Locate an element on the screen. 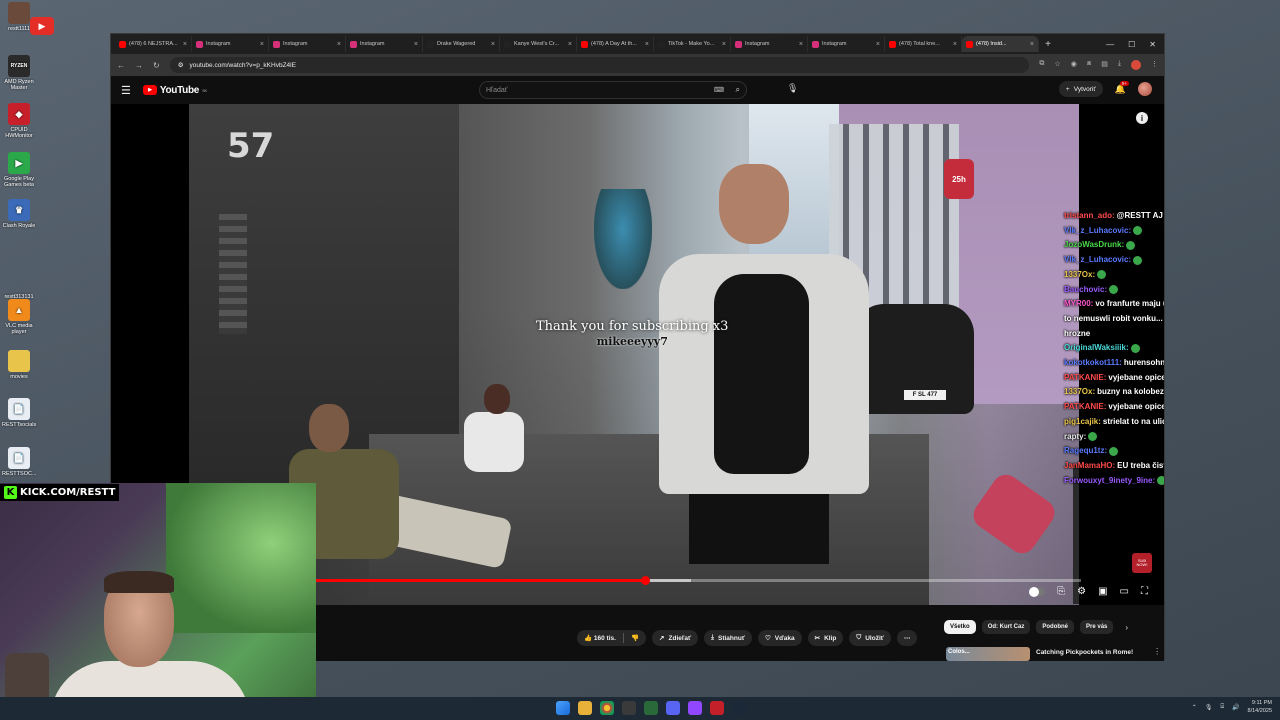 This screenshot has height=720, width=1280. recommended-video: Colos... Catching Pickpockets in Rome! ⋮ is located at coordinates (1053, 654).